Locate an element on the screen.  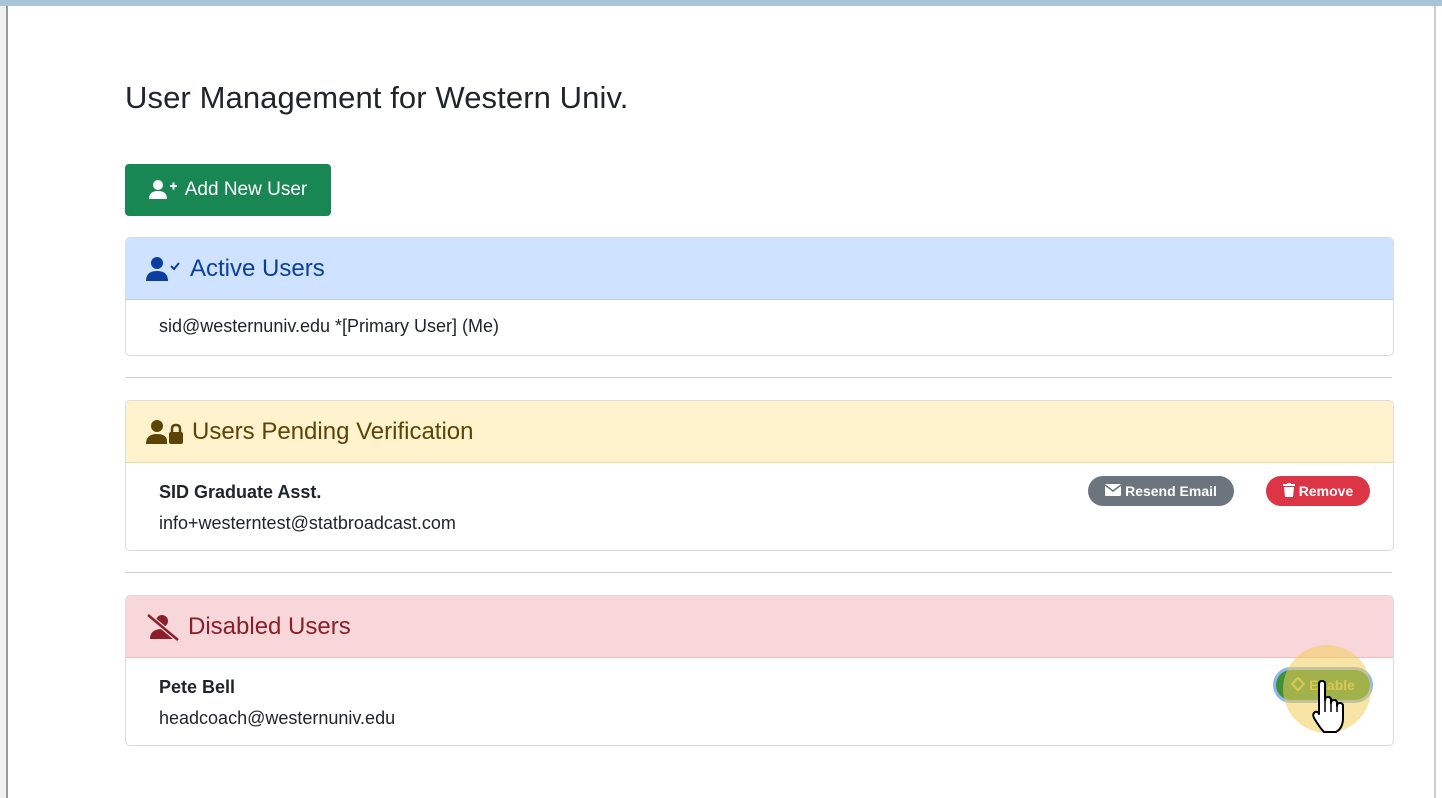
remove-button: Remove is located at coordinates (1318, 491).